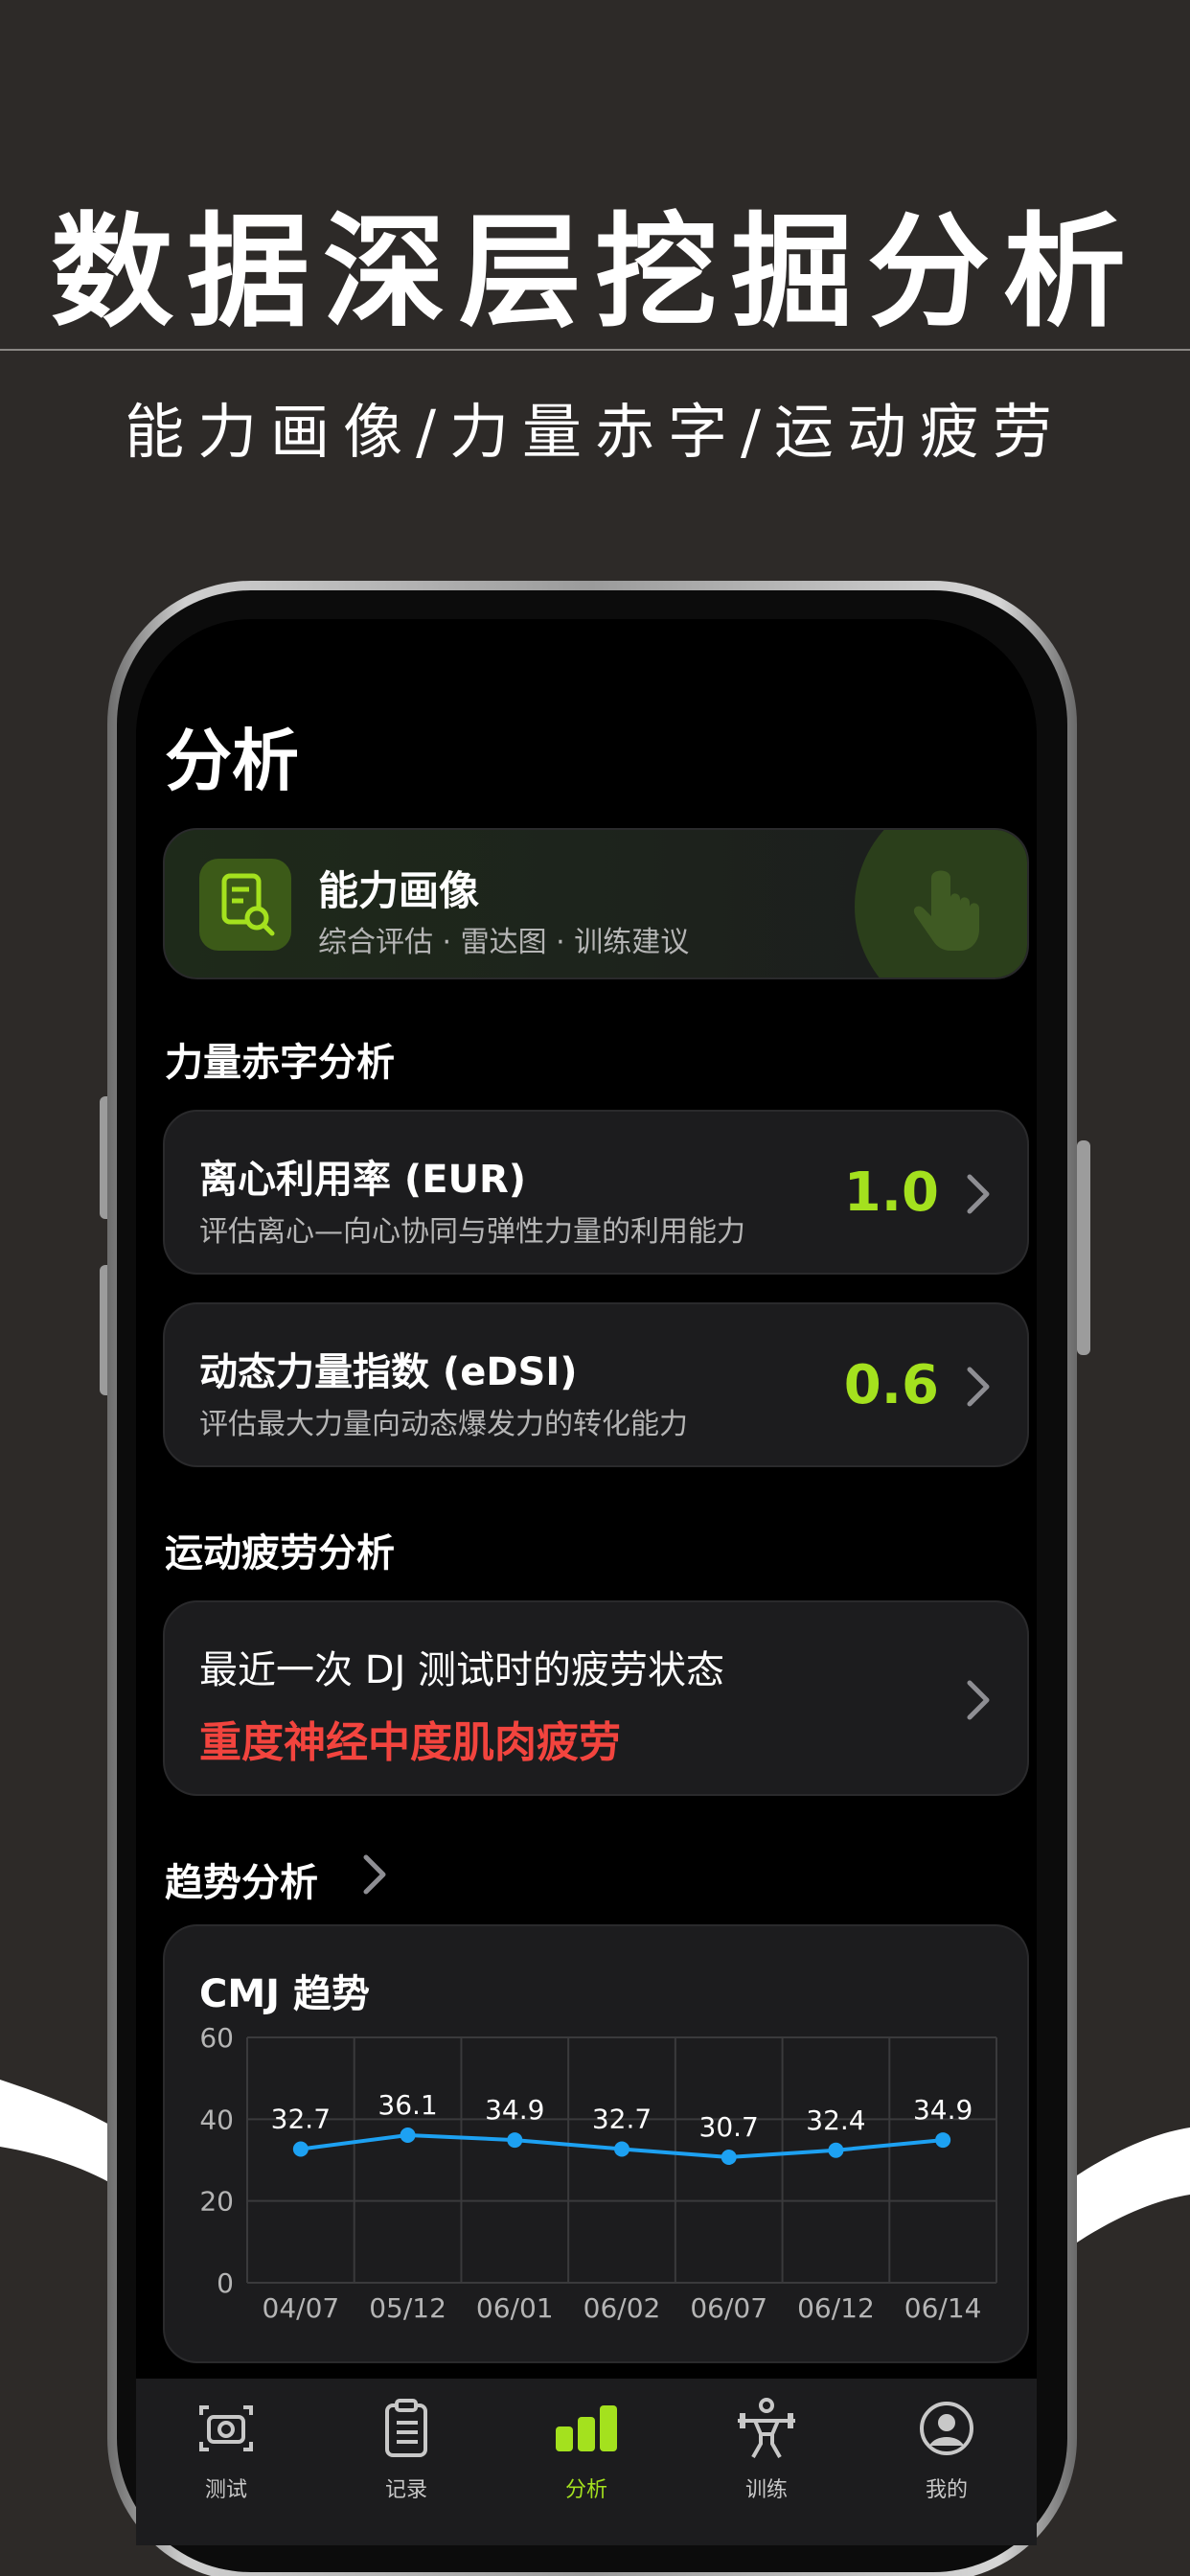 The width and height of the screenshot is (1190, 2576). Describe the element at coordinates (596, 903) in the screenshot. I see `ability-profile-card: 能力画像 综合评估 · 雷达图 · 训练建议` at that location.